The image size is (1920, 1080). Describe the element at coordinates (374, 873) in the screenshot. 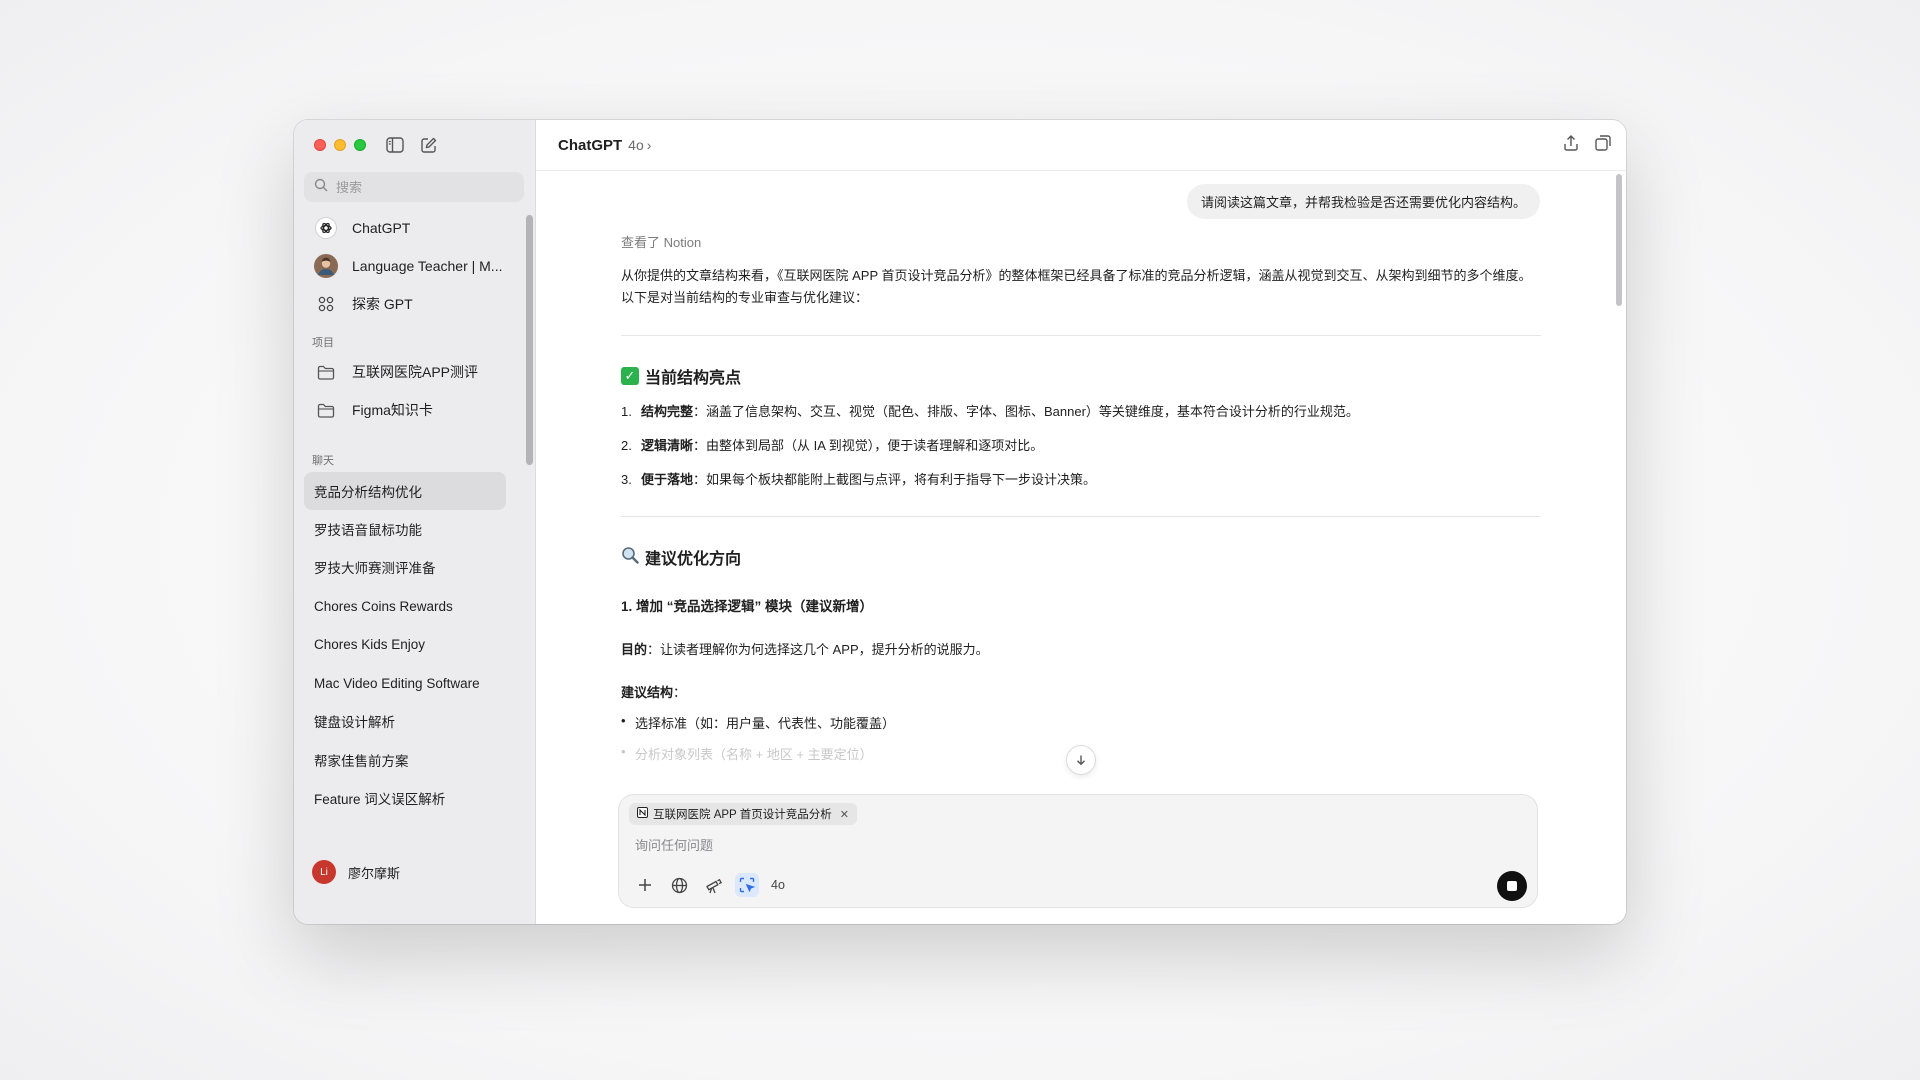

I see `user-name: 廖尔摩斯` at that location.